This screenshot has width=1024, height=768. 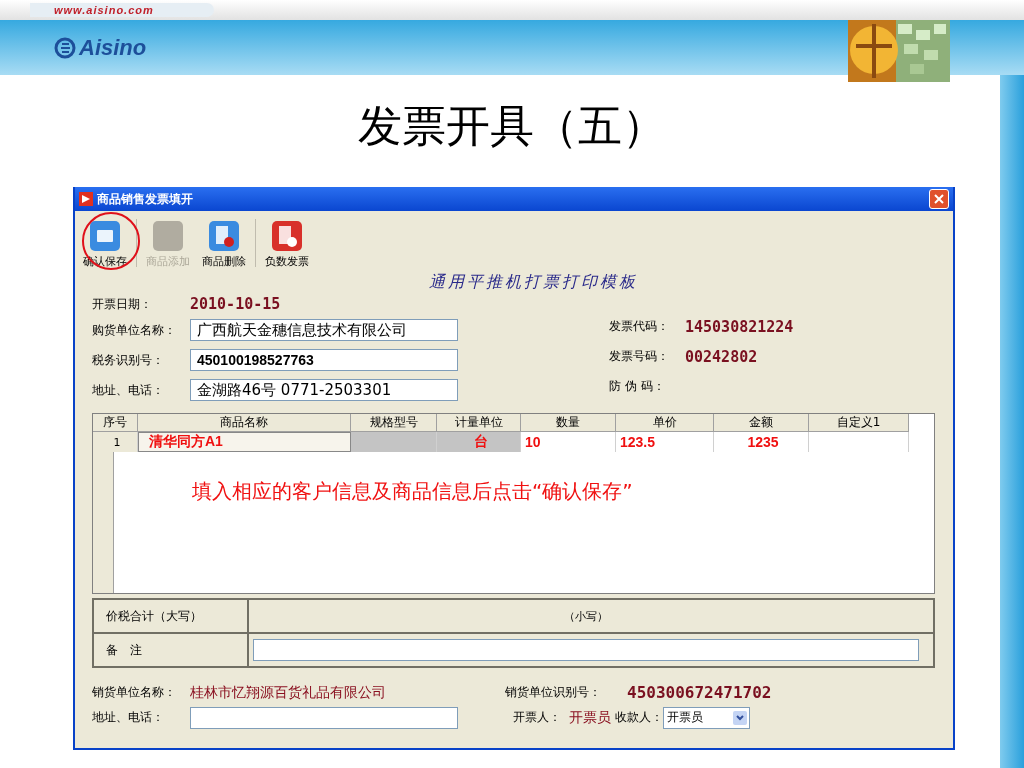 I want to click on column-header: 规格型号, so click(x=394, y=423).